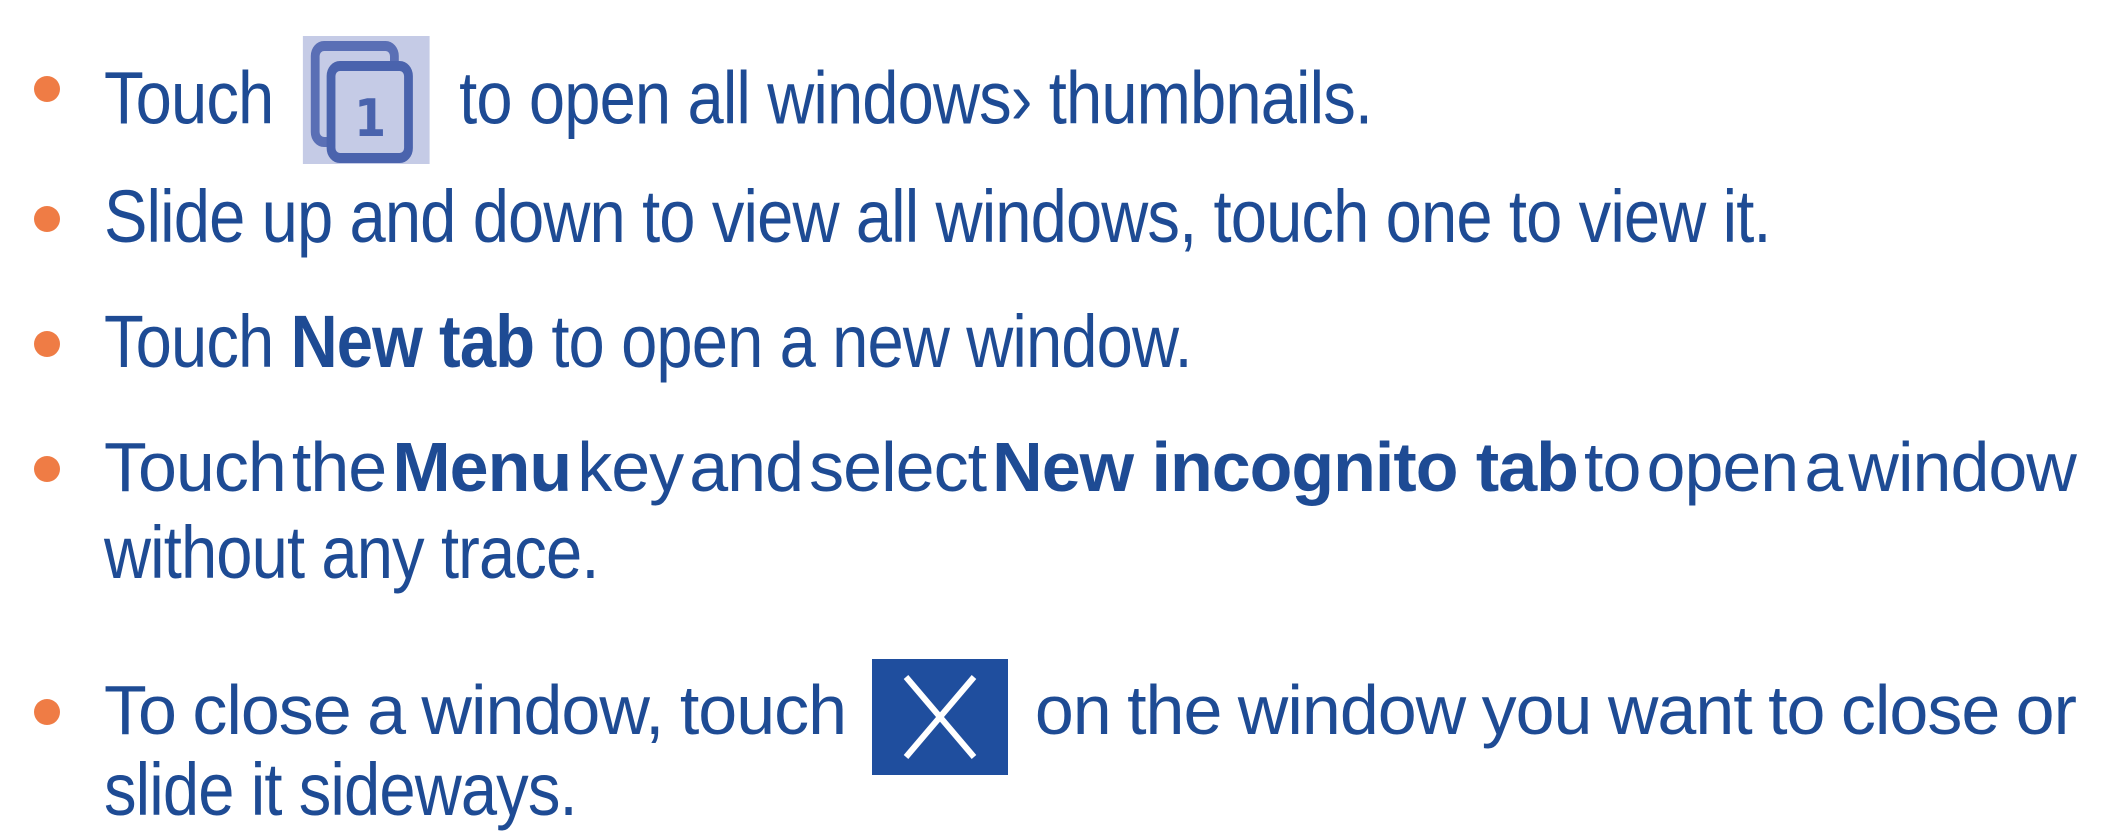 This screenshot has height=835, width=2114. What do you see at coordinates (971, 553) in the screenshot?
I see `list-item-text-line-2: without any trace.` at bounding box center [971, 553].